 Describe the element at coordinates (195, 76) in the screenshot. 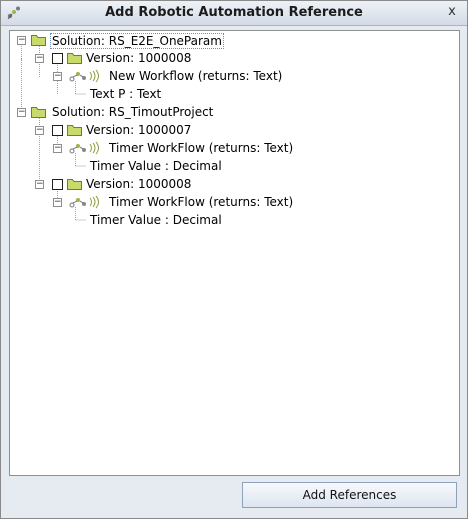

I see `workflow-label: New Workflow (returns: Text)` at that location.